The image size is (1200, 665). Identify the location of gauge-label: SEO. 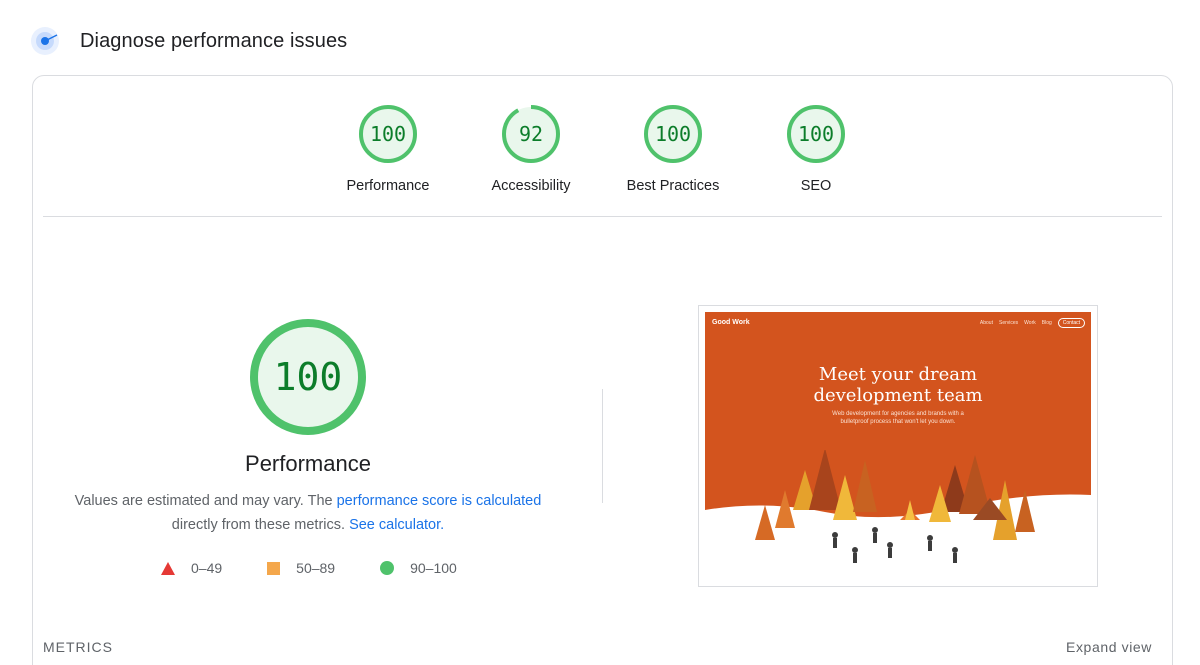
(816, 186).